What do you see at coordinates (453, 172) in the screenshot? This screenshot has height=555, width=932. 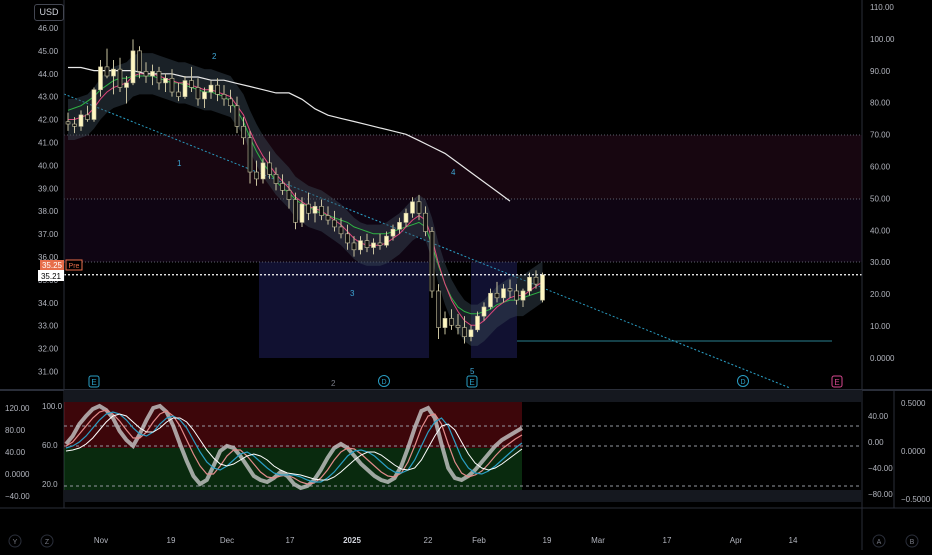 I see `wave-label-4: 4` at bounding box center [453, 172].